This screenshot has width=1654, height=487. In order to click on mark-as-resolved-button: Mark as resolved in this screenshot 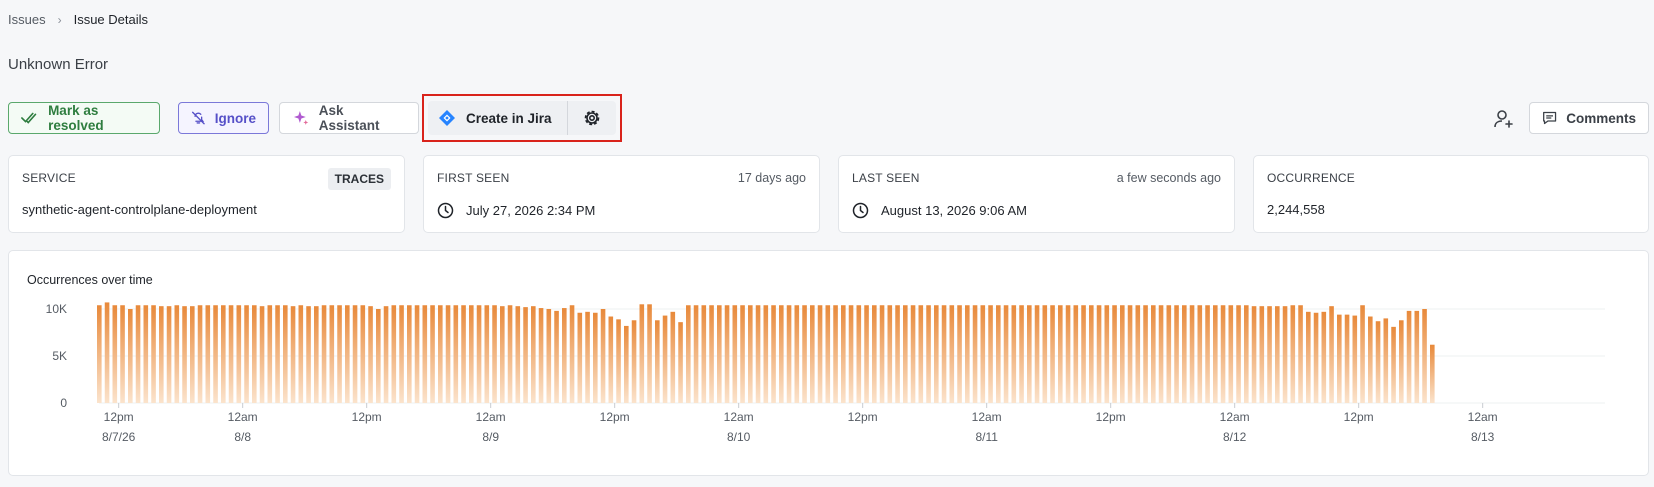, I will do `click(84, 118)`.